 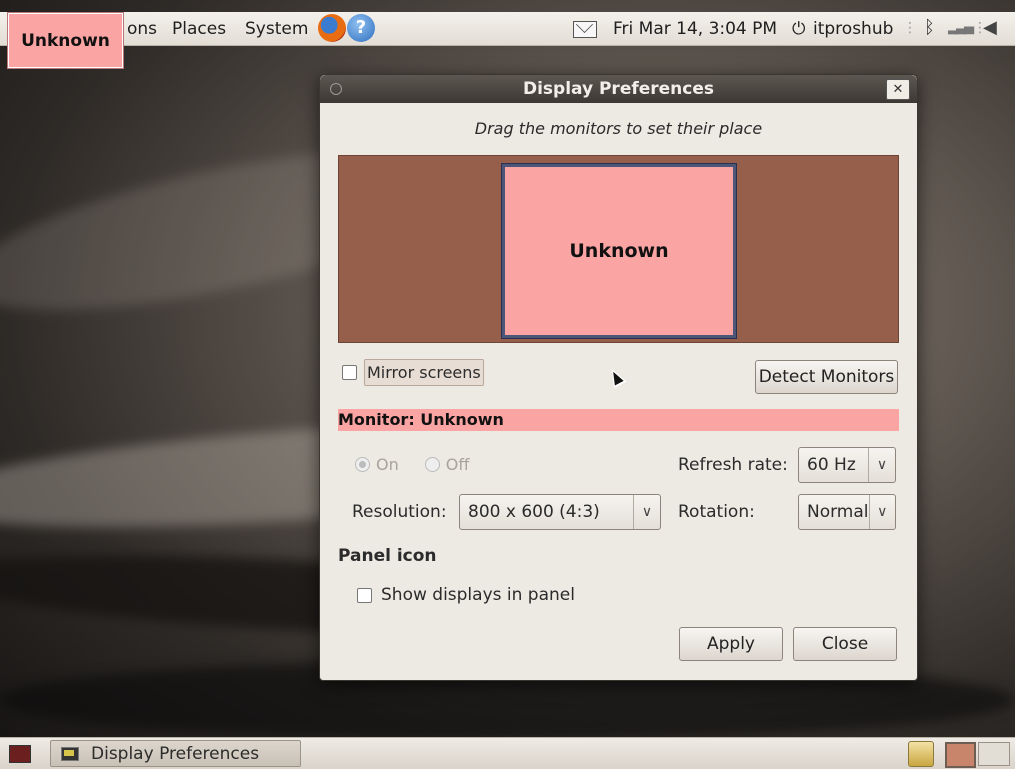 What do you see at coordinates (898, 89) in the screenshot?
I see `close-icon: ✕` at bounding box center [898, 89].